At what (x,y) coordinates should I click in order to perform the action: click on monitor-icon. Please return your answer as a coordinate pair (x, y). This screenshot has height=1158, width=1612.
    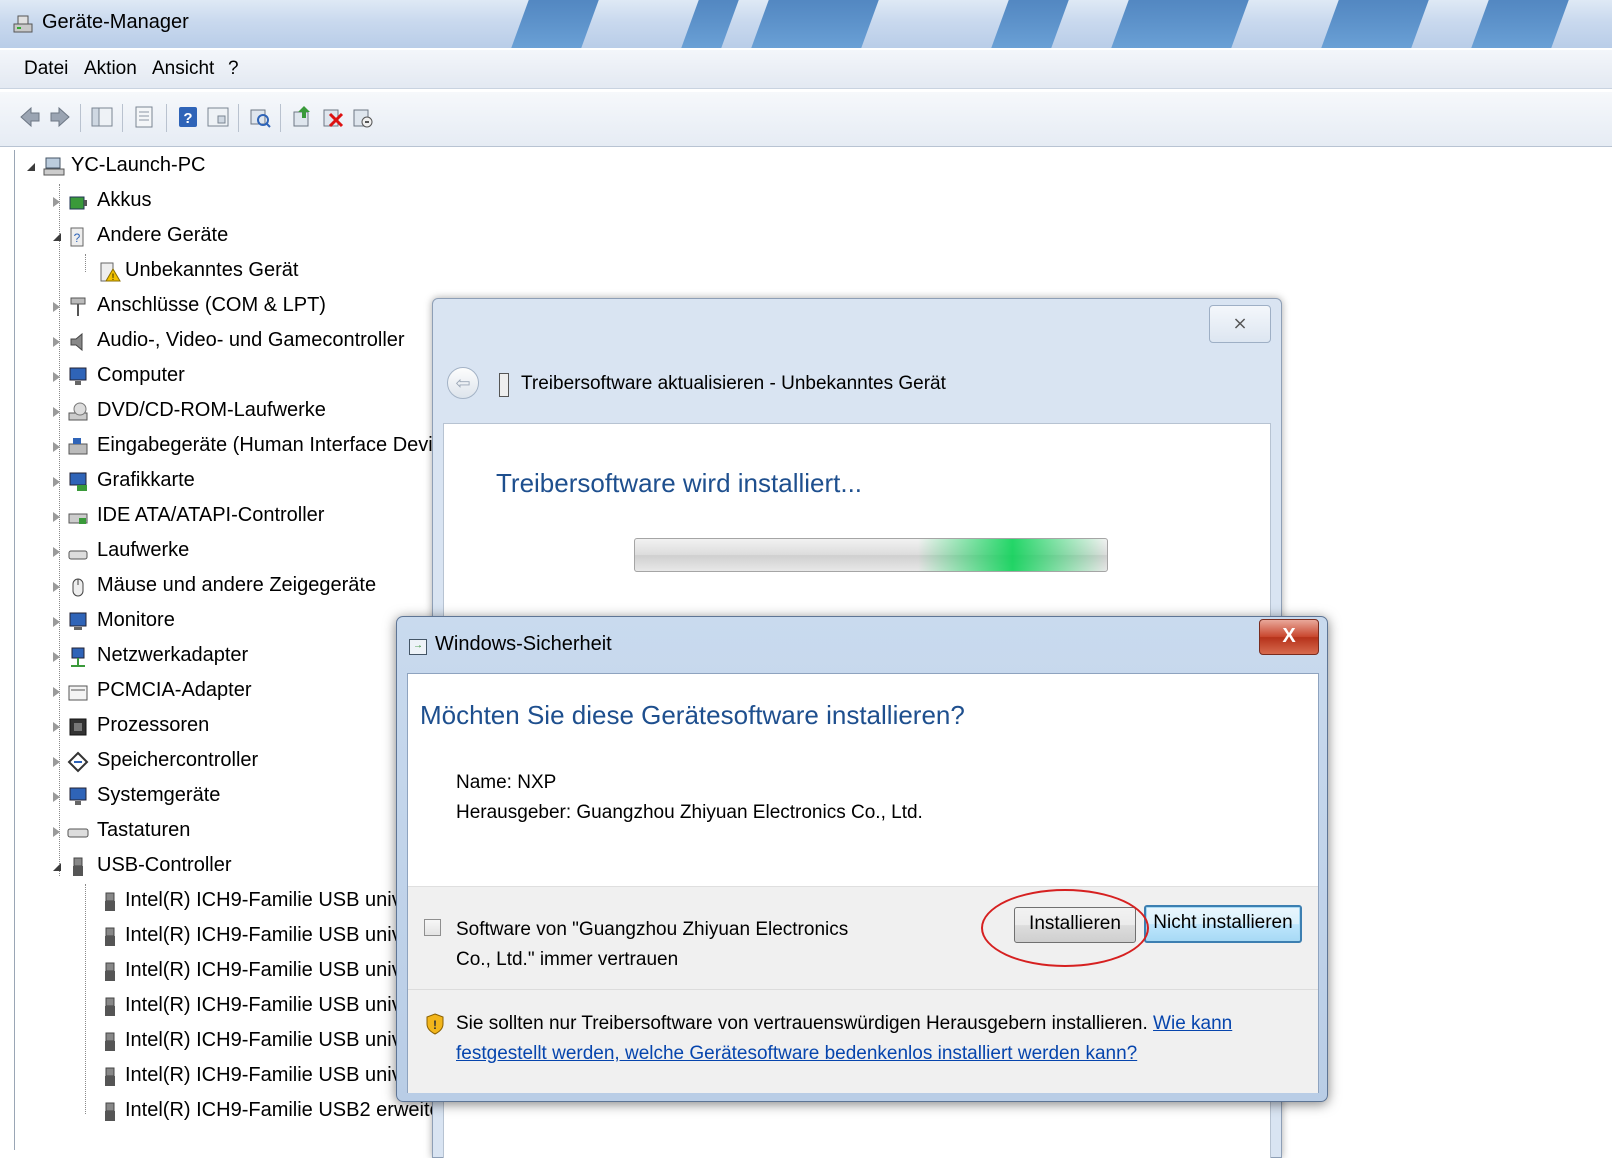
    Looking at the image, I should click on (78, 621).